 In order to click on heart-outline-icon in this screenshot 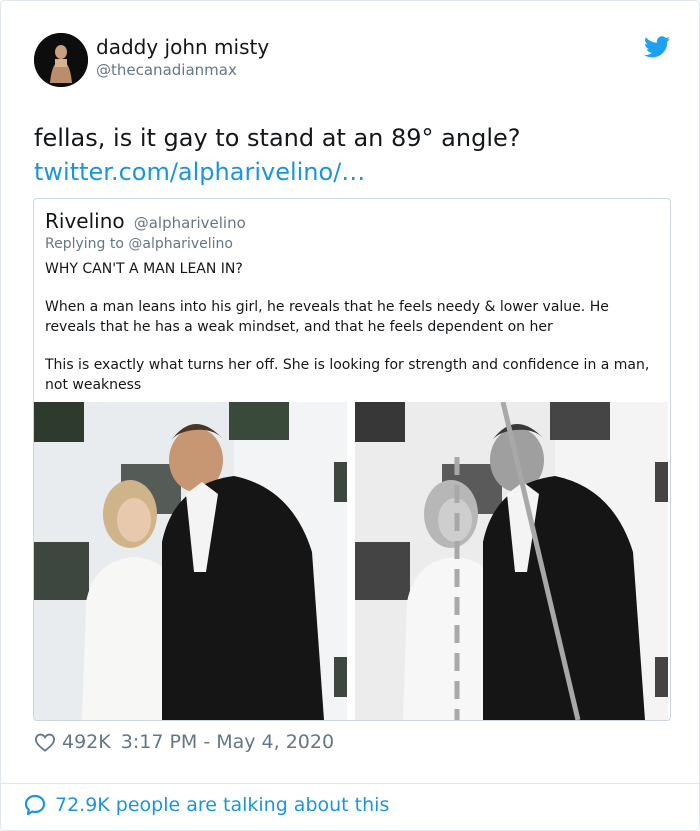, I will do `click(45, 742)`.